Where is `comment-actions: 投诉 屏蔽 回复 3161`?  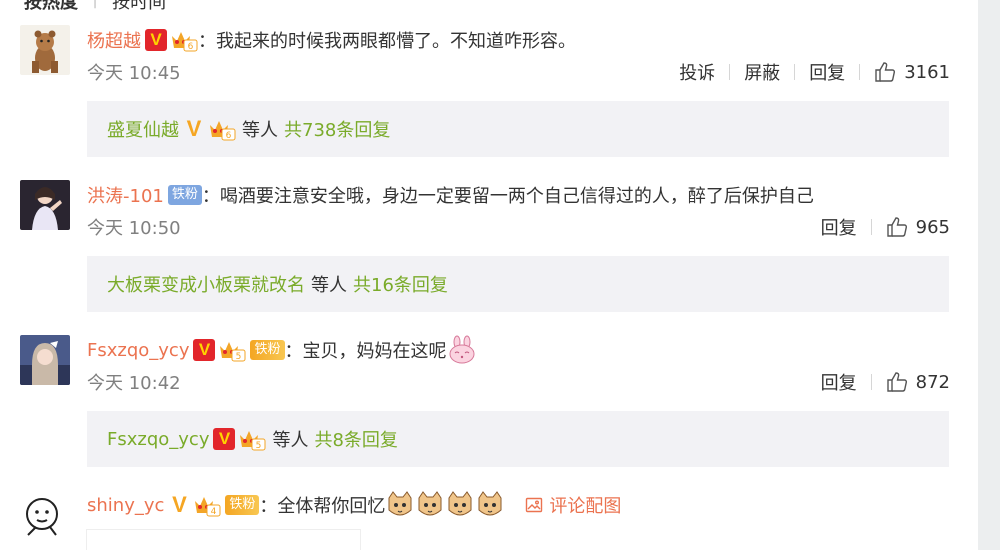
comment-actions: 投诉 屏蔽 回复 3161 is located at coordinates (807, 72).